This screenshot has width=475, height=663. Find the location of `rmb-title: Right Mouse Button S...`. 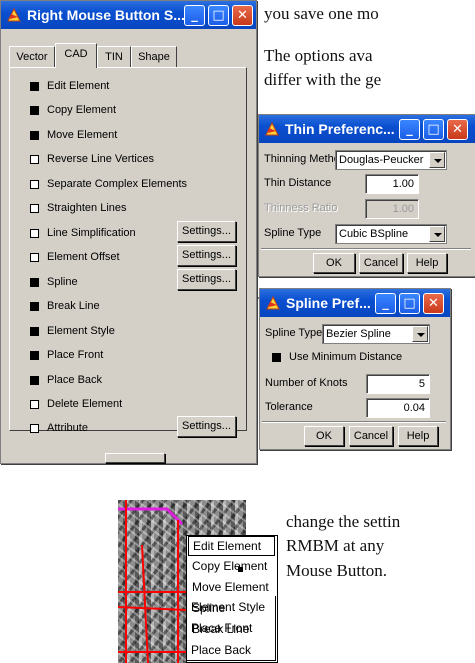

rmb-title: Right Mouse Button S... is located at coordinates (106, 15).